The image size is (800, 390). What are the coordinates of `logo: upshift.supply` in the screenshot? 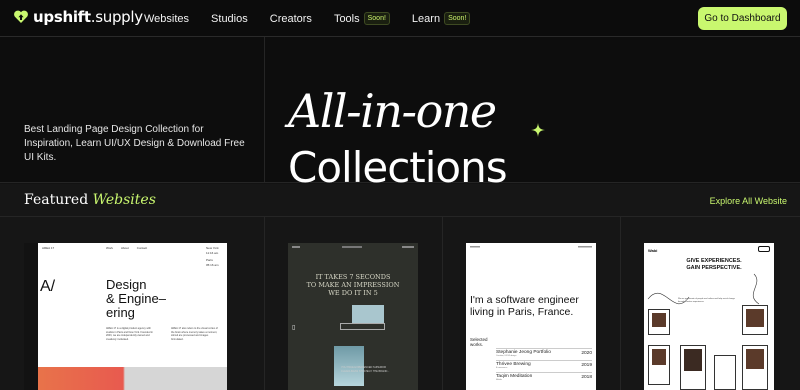 It's located at (78, 17).